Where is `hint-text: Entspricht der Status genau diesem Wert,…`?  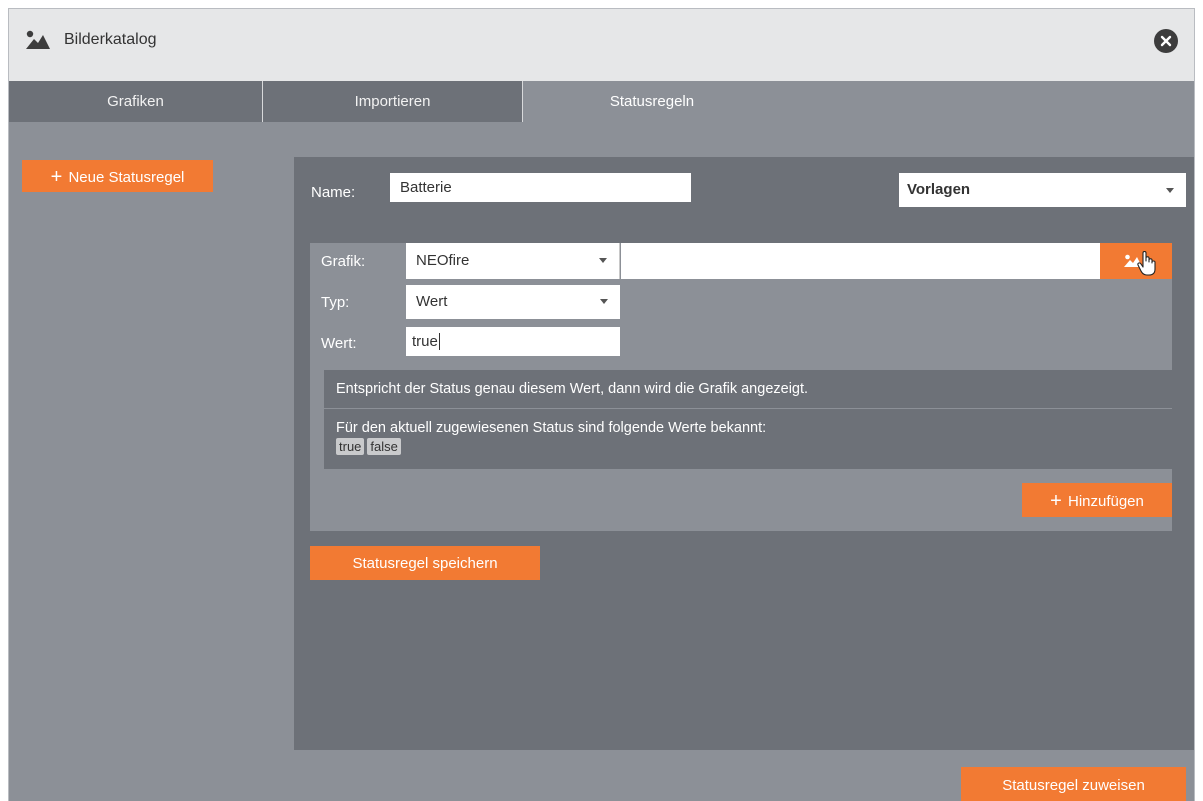 hint-text: Entspricht der Status genau diesem Wert,… is located at coordinates (748, 389).